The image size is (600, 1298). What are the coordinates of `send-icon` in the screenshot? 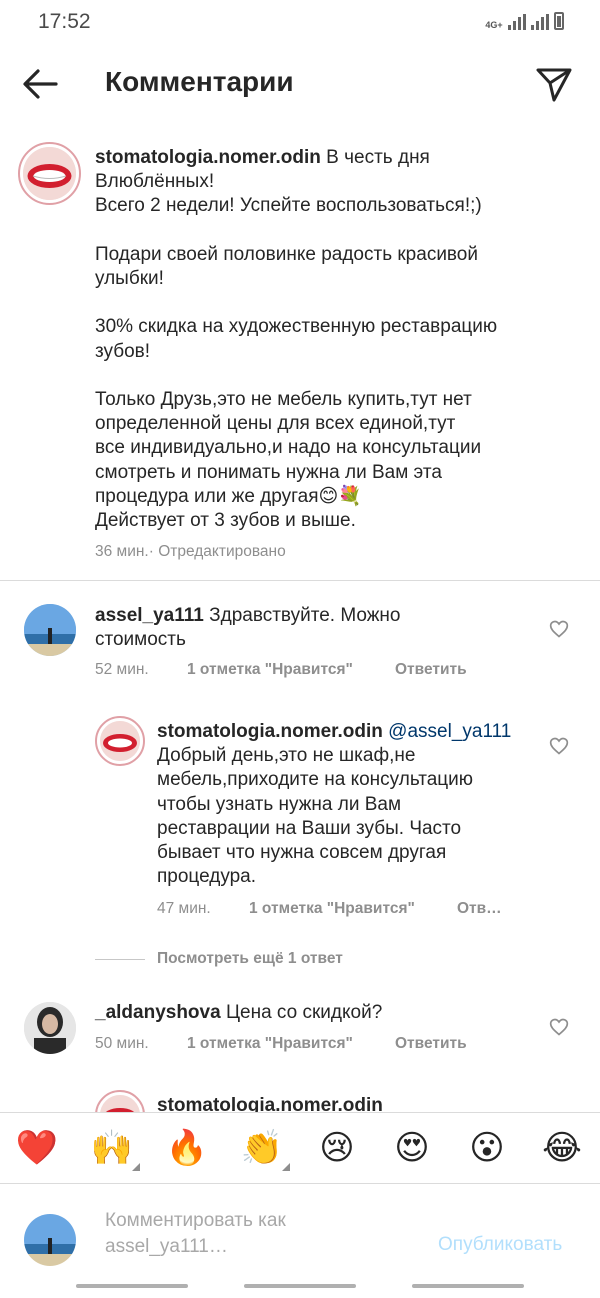 It's located at (554, 84).